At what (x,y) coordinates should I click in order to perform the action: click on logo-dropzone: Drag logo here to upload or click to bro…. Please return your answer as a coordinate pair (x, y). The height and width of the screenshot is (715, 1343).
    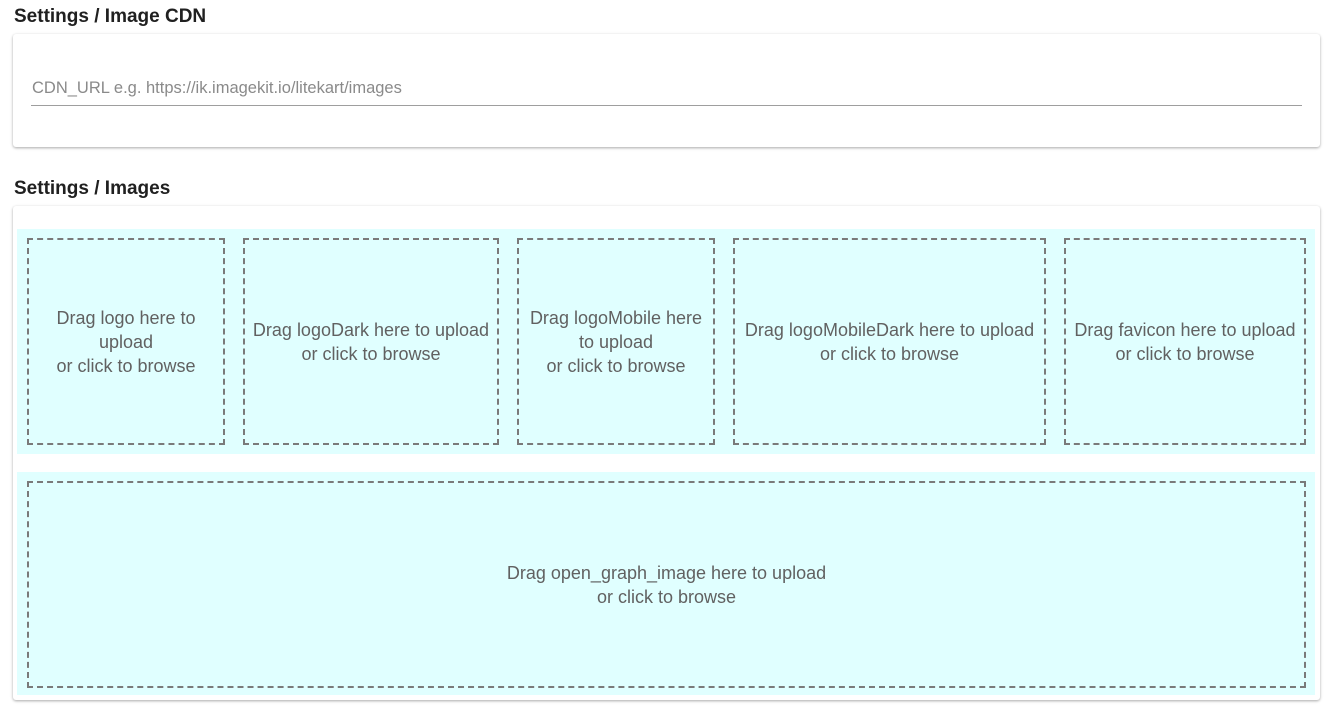
    Looking at the image, I should click on (126, 341).